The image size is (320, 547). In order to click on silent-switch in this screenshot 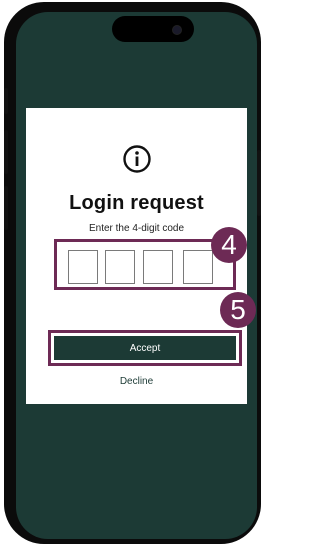, I will do `click(6, 101)`.